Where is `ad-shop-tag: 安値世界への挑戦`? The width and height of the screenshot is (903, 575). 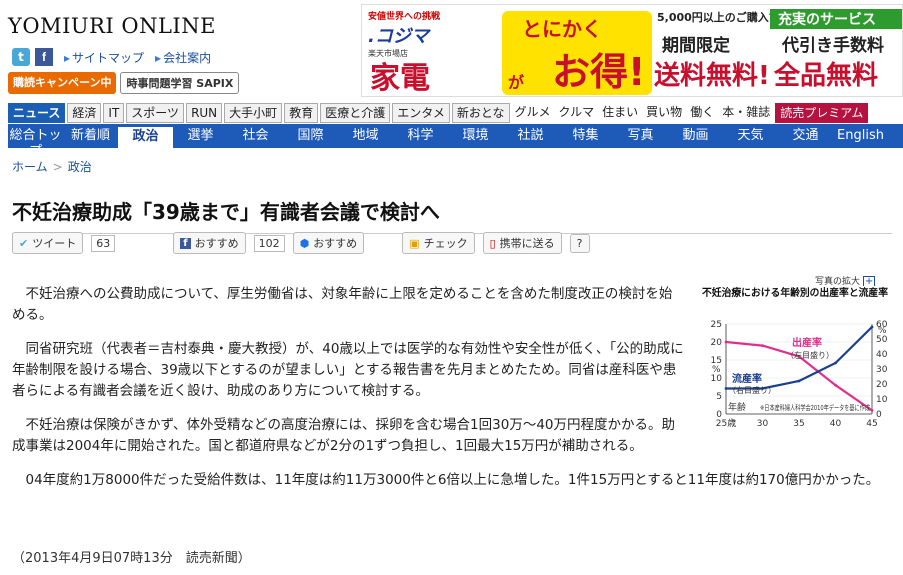 ad-shop-tag: 安値世界への挑戦 is located at coordinates (404, 17).